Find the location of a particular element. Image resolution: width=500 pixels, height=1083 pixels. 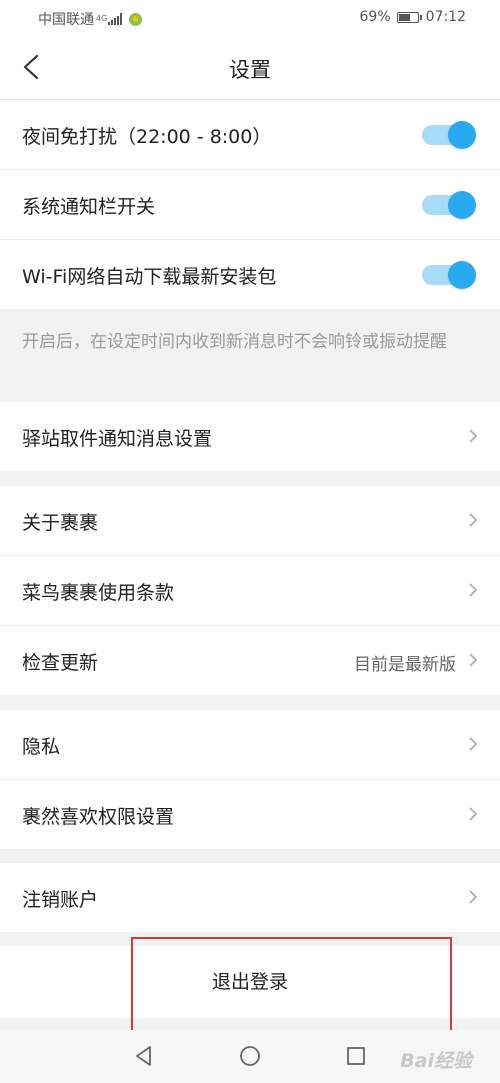

list-item-terms: 菜鸟裹裹使用条款 is located at coordinates (250, 591).